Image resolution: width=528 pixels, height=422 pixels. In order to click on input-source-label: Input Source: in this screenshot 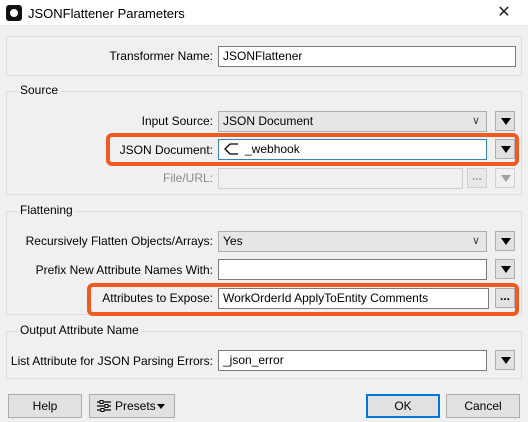, I will do `click(177, 121)`.